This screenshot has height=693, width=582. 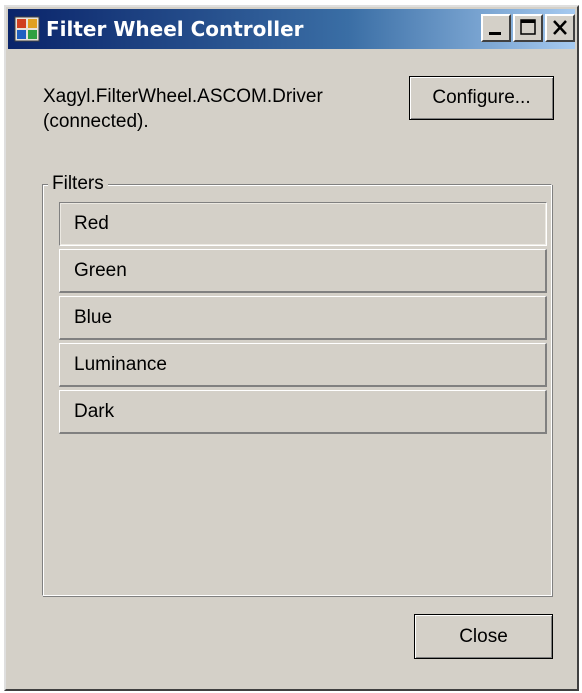 I want to click on filter-button-blue: Blue, so click(x=303, y=318).